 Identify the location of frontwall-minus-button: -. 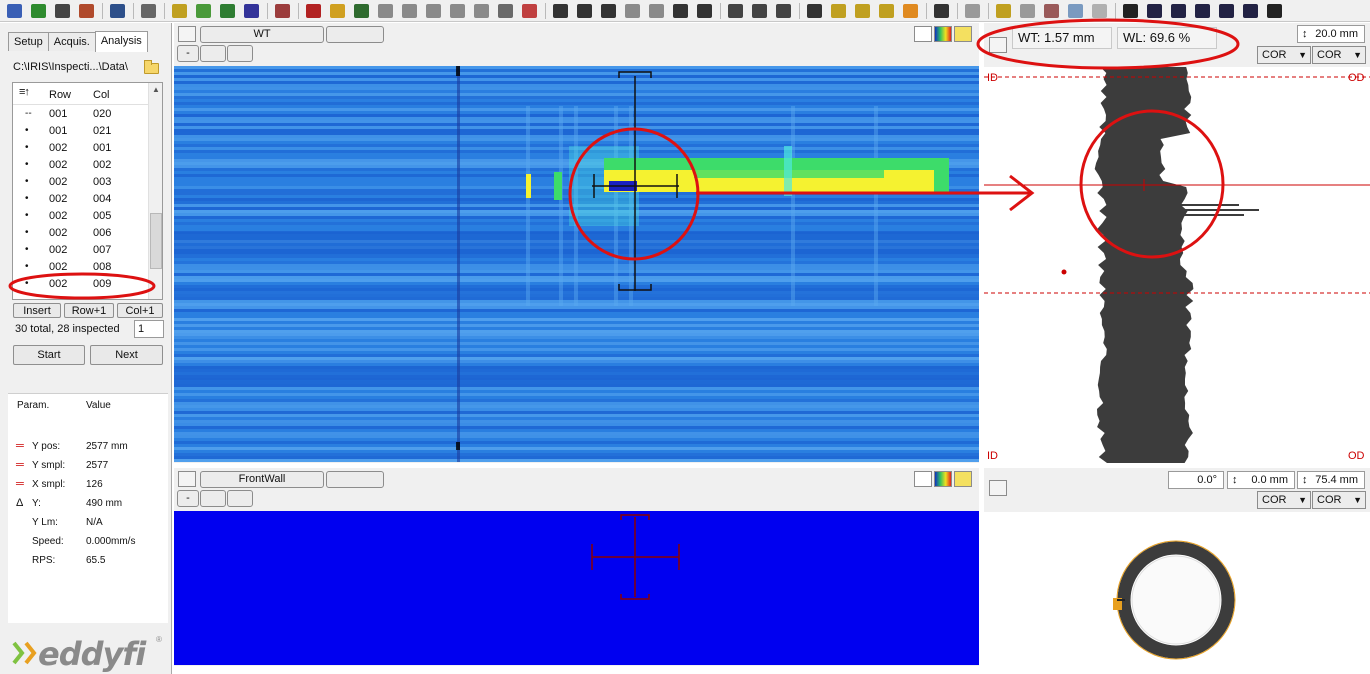
(188, 498).